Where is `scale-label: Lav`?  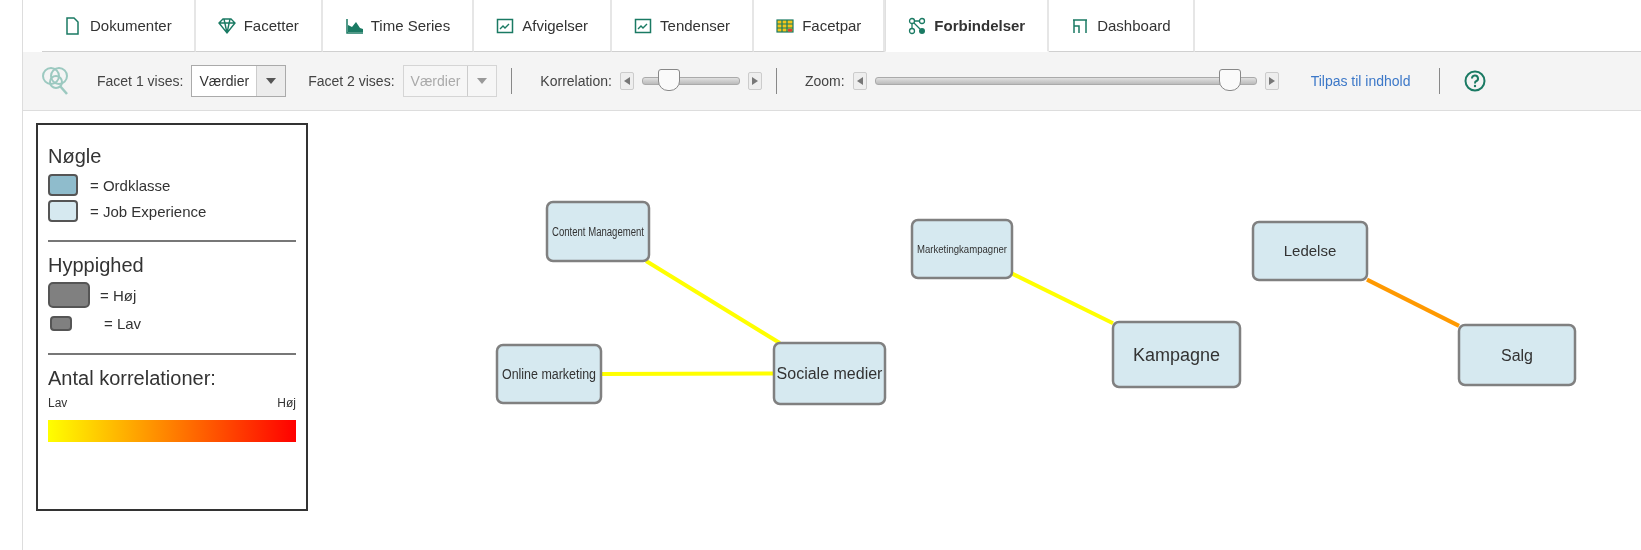 scale-label: Lav is located at coordinates (58, 403).